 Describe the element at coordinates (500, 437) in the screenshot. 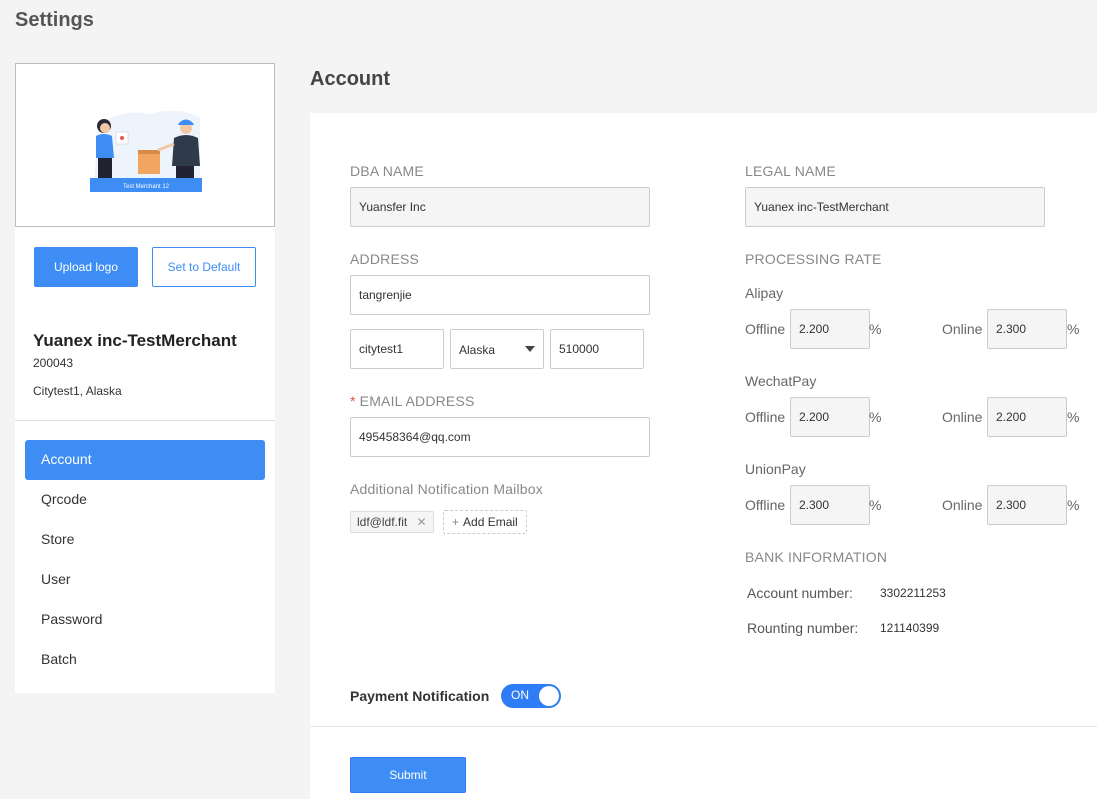

I see `email-input: 495458364@qq.com` at that location.